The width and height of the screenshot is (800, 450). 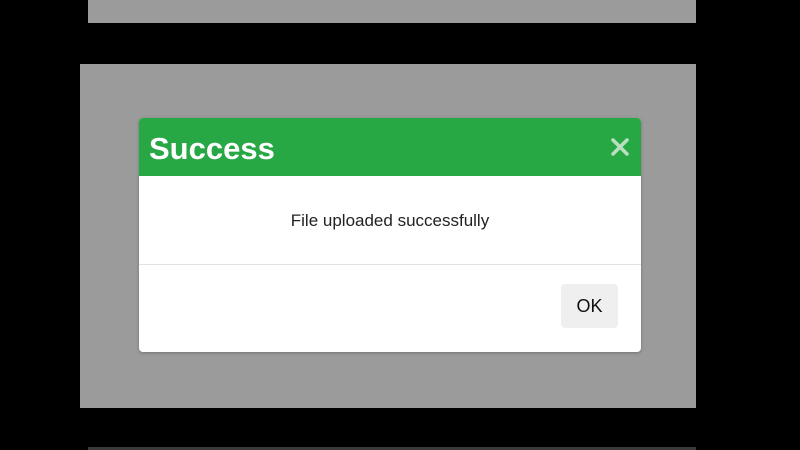 What do you see at coordinates (390, 308) in the screenshot?
I see `dialog-footer: OK` at bounding box center [390, 308].